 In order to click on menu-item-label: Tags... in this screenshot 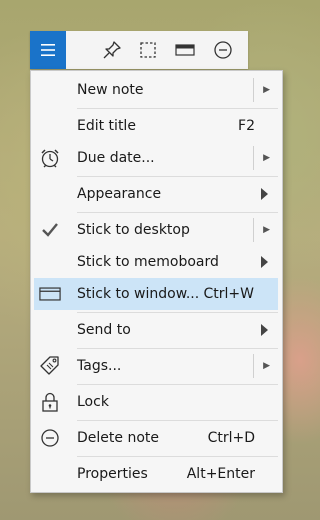, I will do `click(99, 366)`.